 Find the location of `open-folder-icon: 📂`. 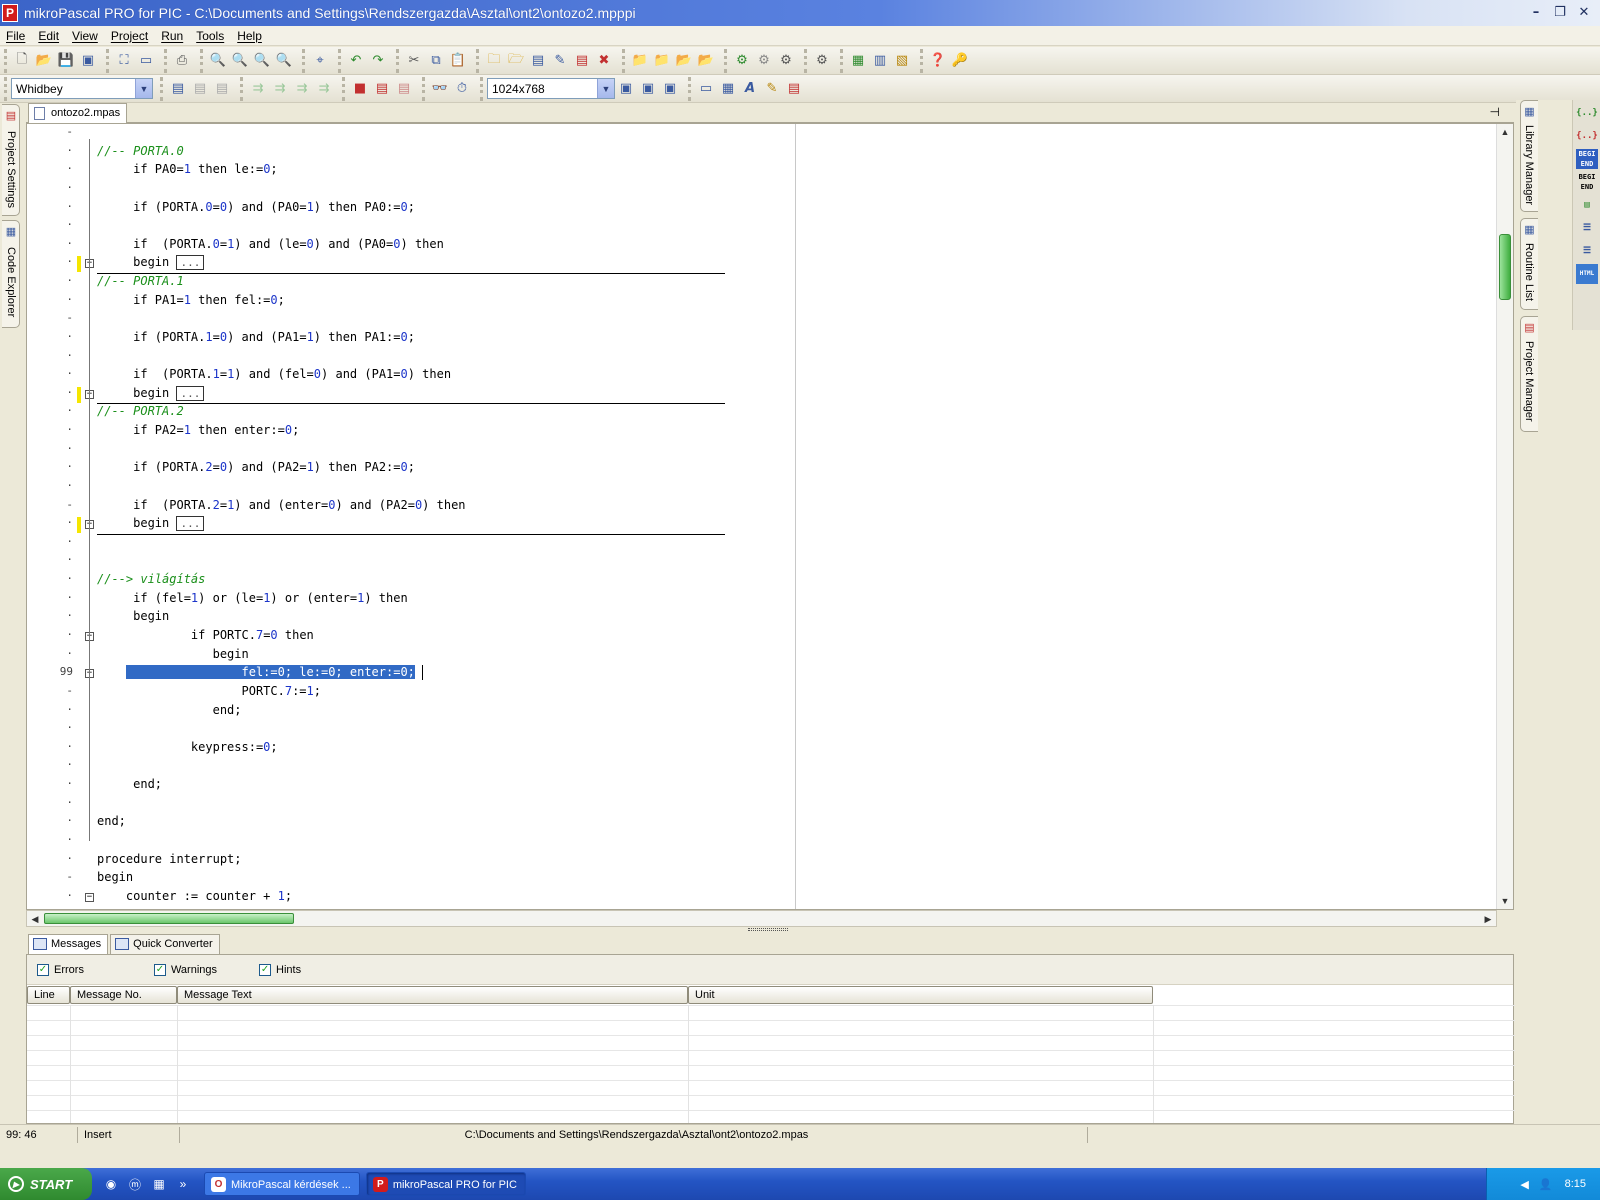

open-folder-icon: 📂 is located at coordinates (44, 61).